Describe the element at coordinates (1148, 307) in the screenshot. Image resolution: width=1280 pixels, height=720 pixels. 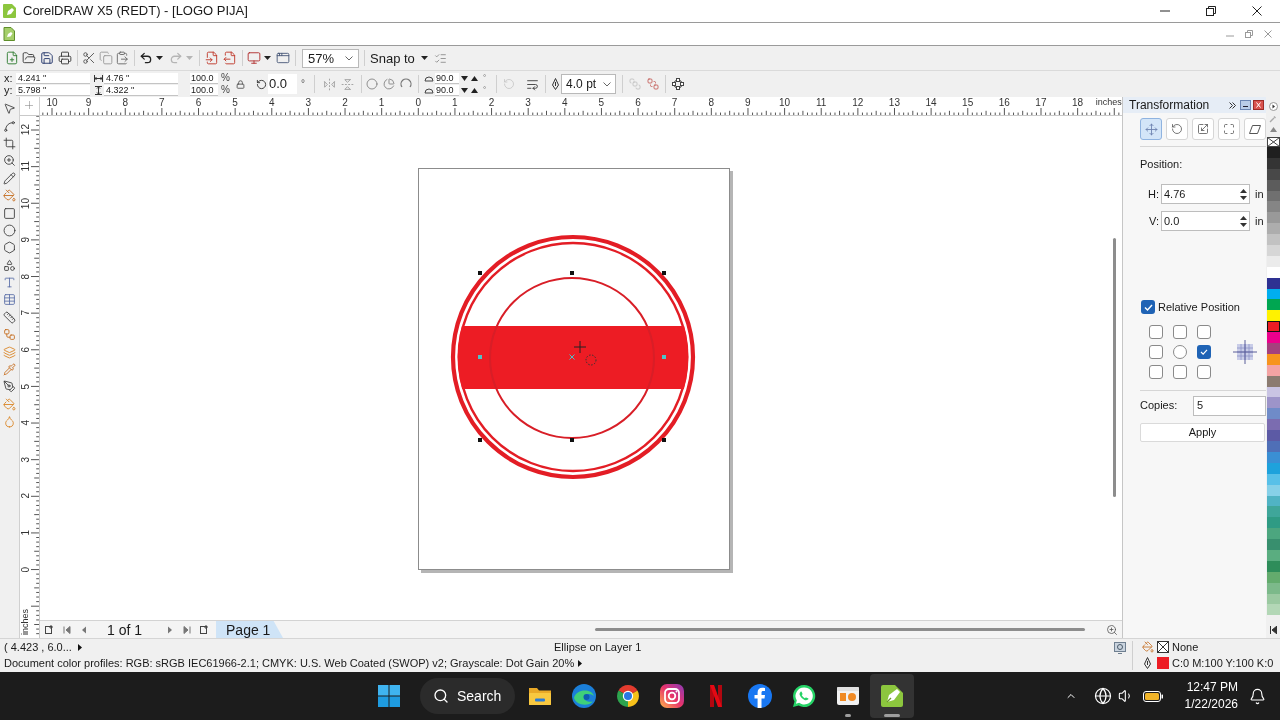
I see `checkbox` at that location.